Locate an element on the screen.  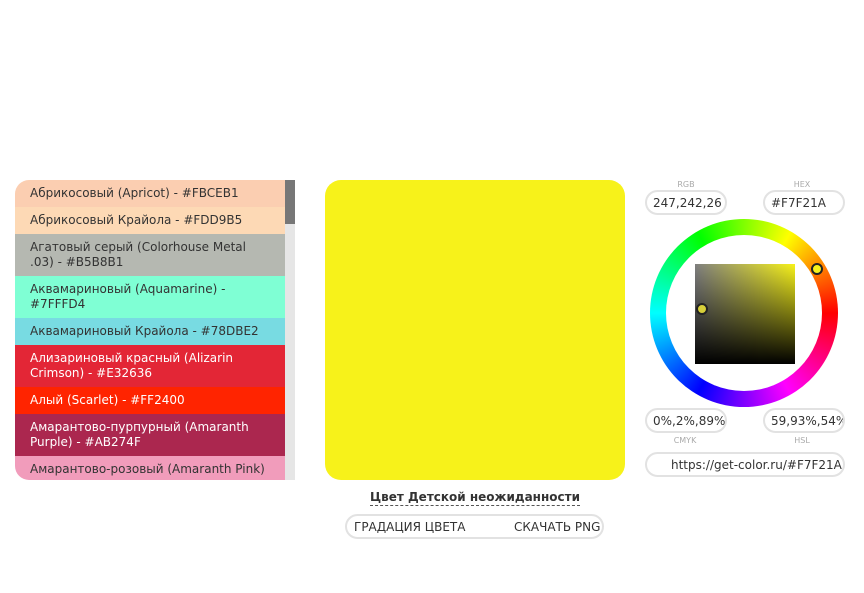
scrollbar-thumb is located at coordinates (290, 202).